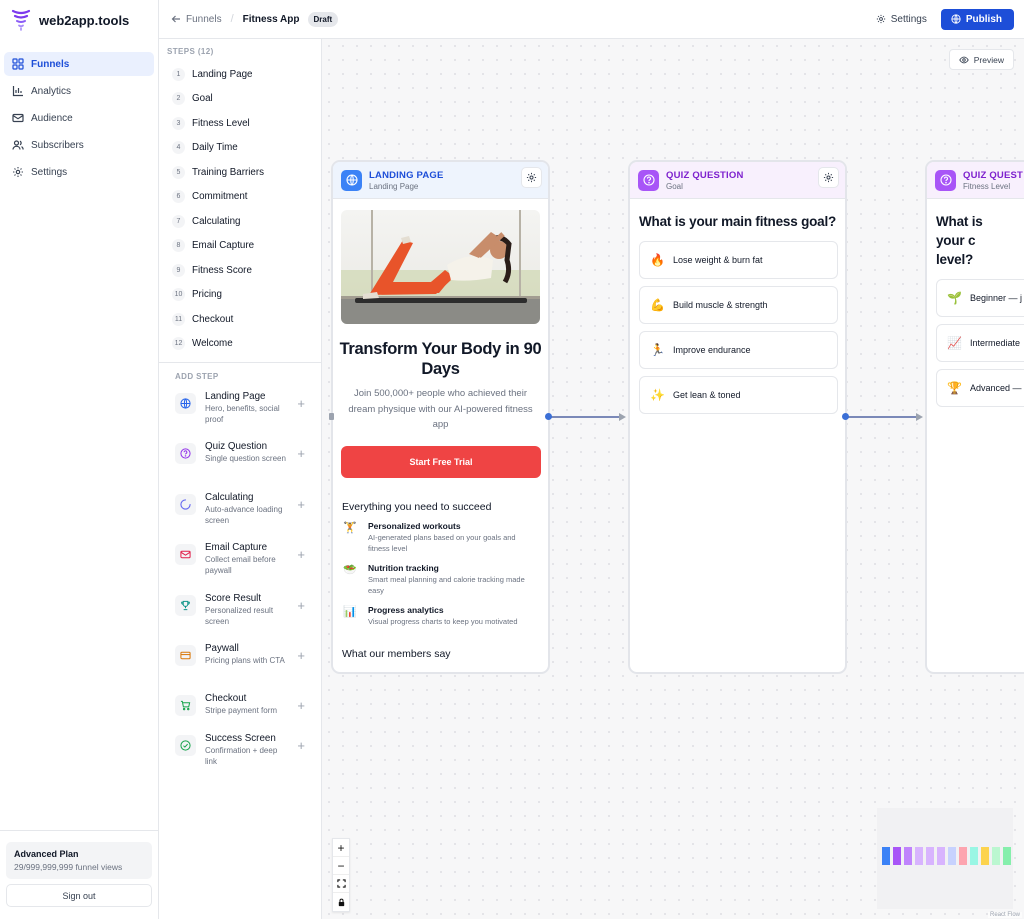 This screenshot has height=919, width=1024. Describe the element at coordinates (331, 416) in the screenshot. I see `node-input-handle` at that location.